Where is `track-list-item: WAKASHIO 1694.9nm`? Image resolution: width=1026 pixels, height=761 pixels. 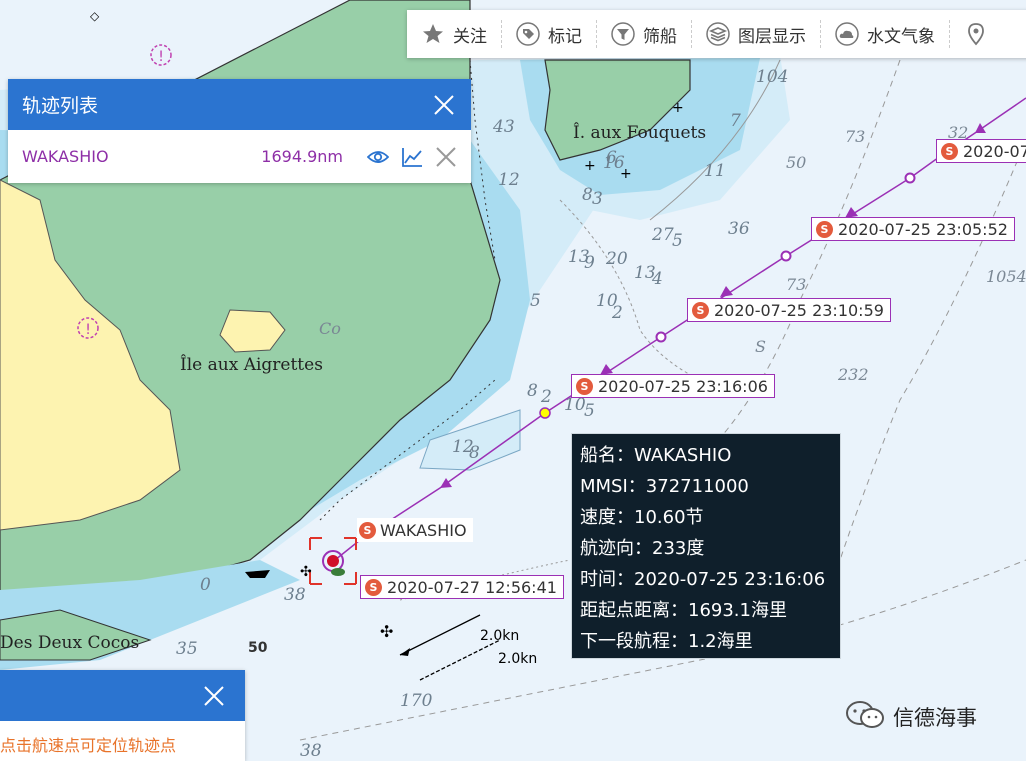 track-list-item: WAKASHIO 1694.9nm is located at coordinates (239, 156).